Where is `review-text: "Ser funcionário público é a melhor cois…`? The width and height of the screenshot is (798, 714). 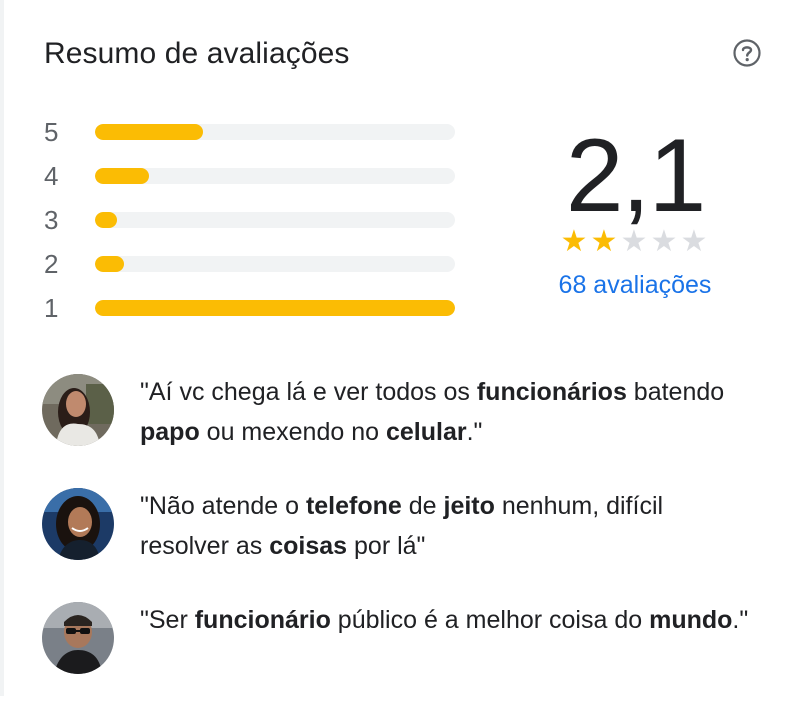
review-text: "Ser funcionário público é a melhor cois… is located at coordinates (445, 620).